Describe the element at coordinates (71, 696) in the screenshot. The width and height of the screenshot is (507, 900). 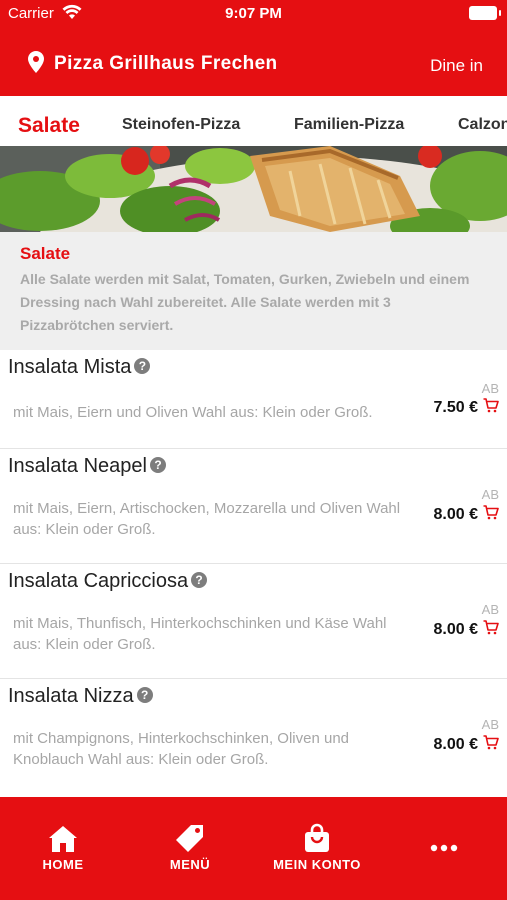
I see `item-name: Insalata Nizza` at that location.